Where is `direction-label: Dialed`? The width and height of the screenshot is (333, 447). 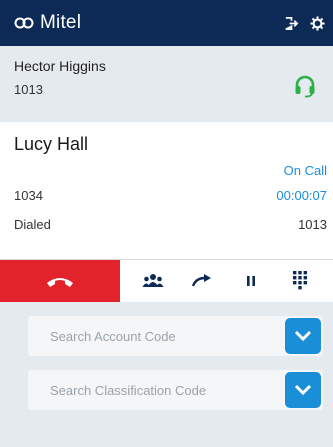 direction-label: Dialed is located at coordinates (32, 224).